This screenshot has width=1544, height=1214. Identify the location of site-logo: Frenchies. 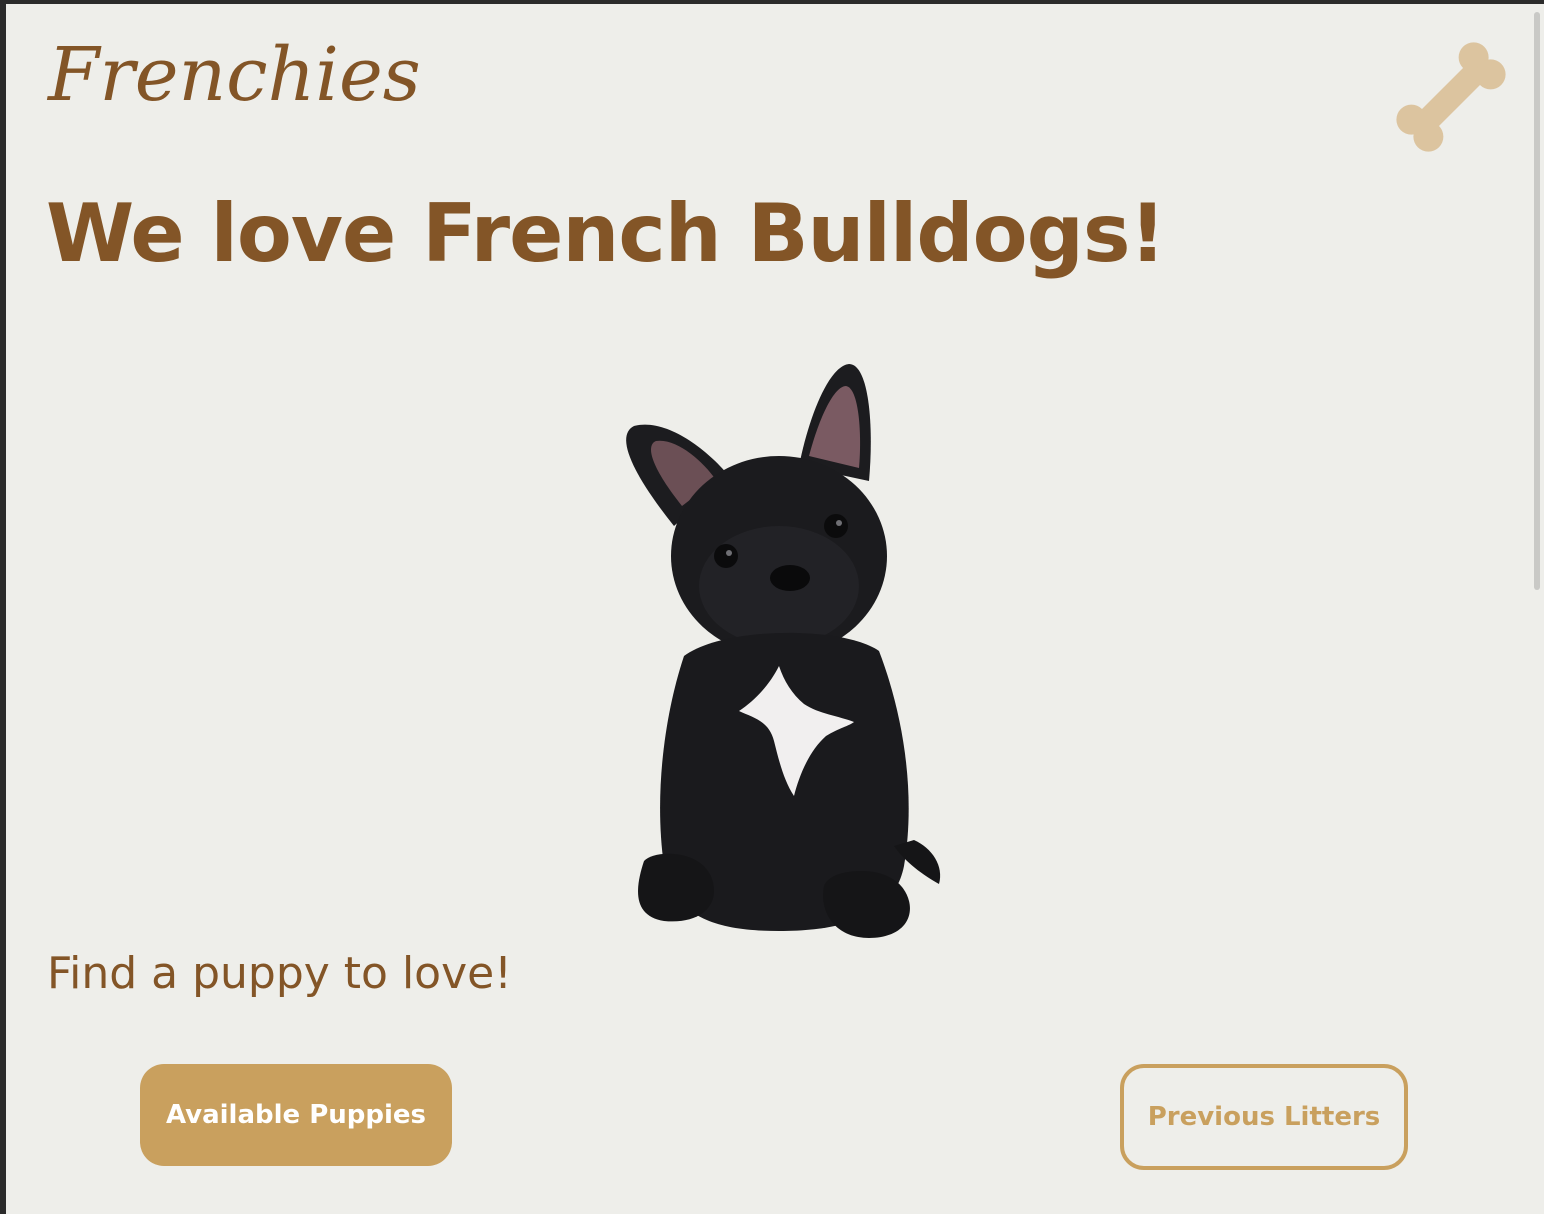
(234, 75).